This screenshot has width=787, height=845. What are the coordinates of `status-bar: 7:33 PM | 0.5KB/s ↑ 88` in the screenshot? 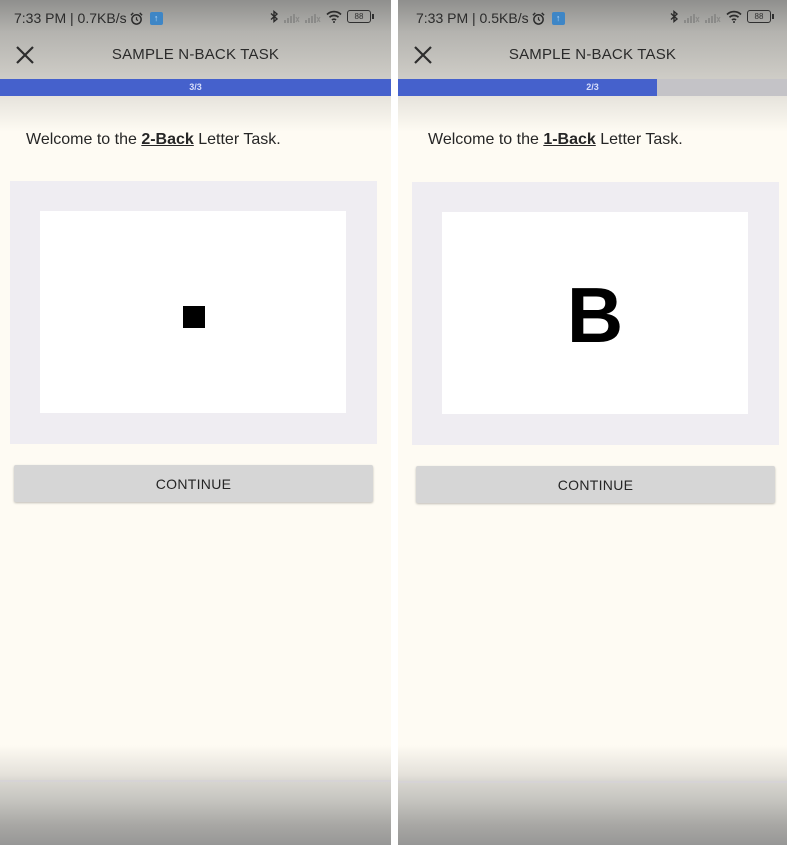 It's located at (592, 19).